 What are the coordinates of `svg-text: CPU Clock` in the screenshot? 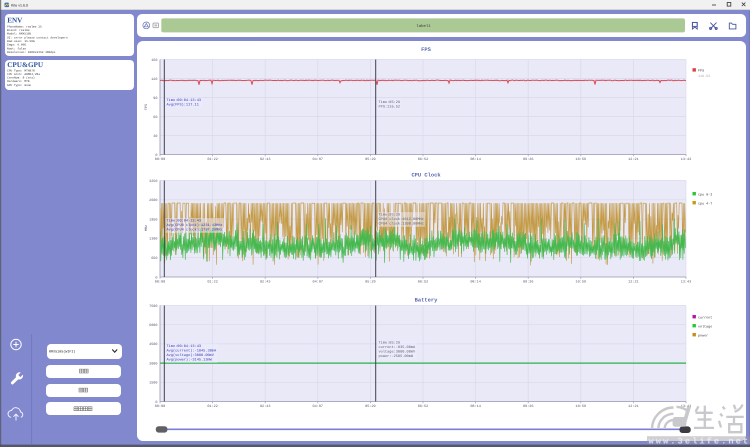 It's located at (426, 175).